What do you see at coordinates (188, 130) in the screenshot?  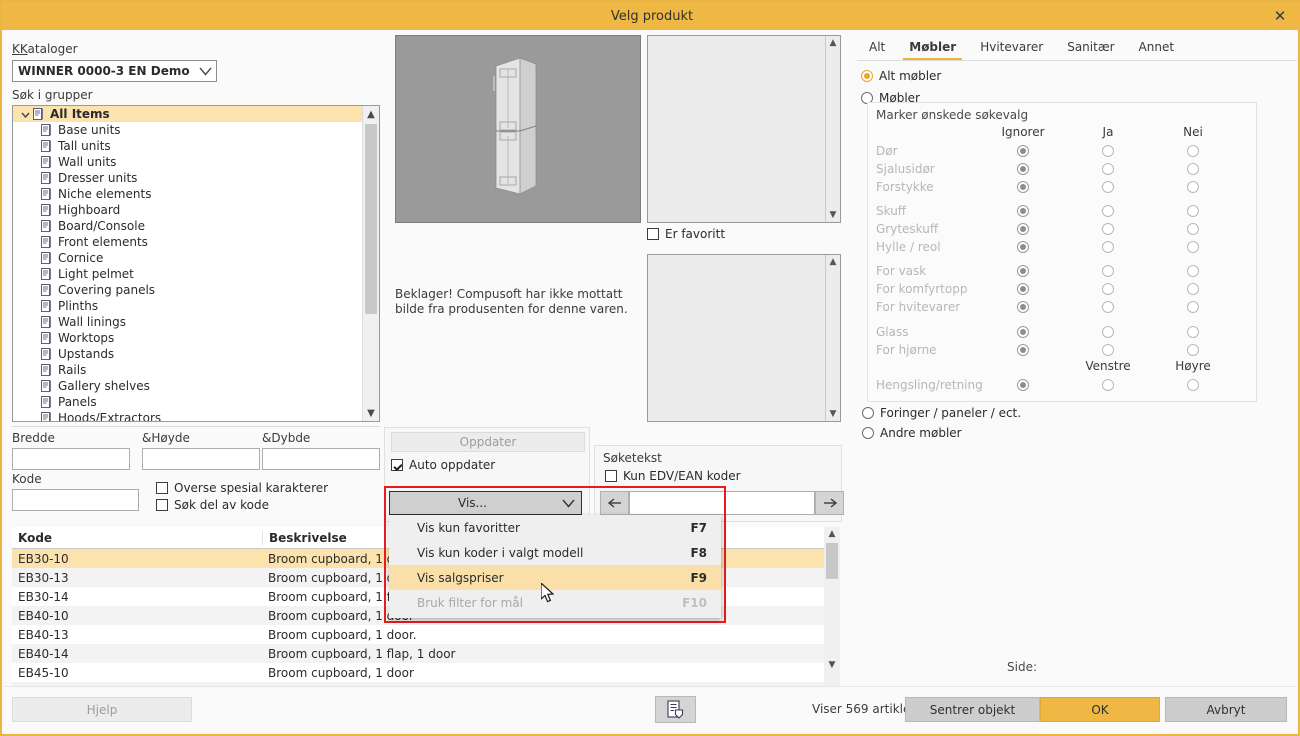 I see `tree-item: Base units` at bounding box center [188, 130].